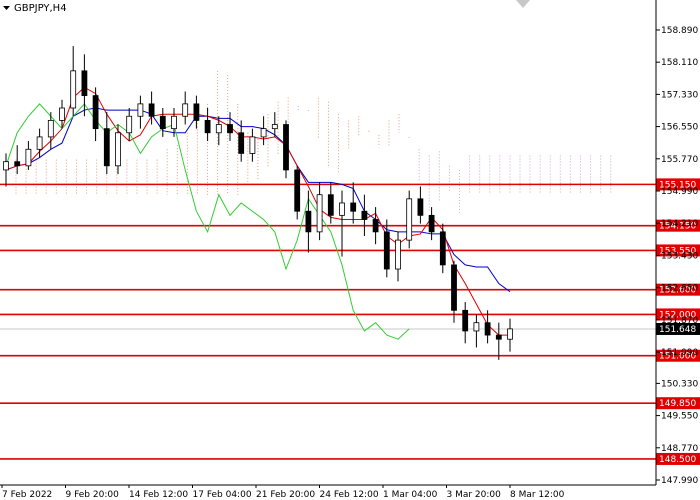  What do you see at coordinates (677, 330) in the screenshot?
I see `current-price-label: 151.648` at bounding box center [677, 330].